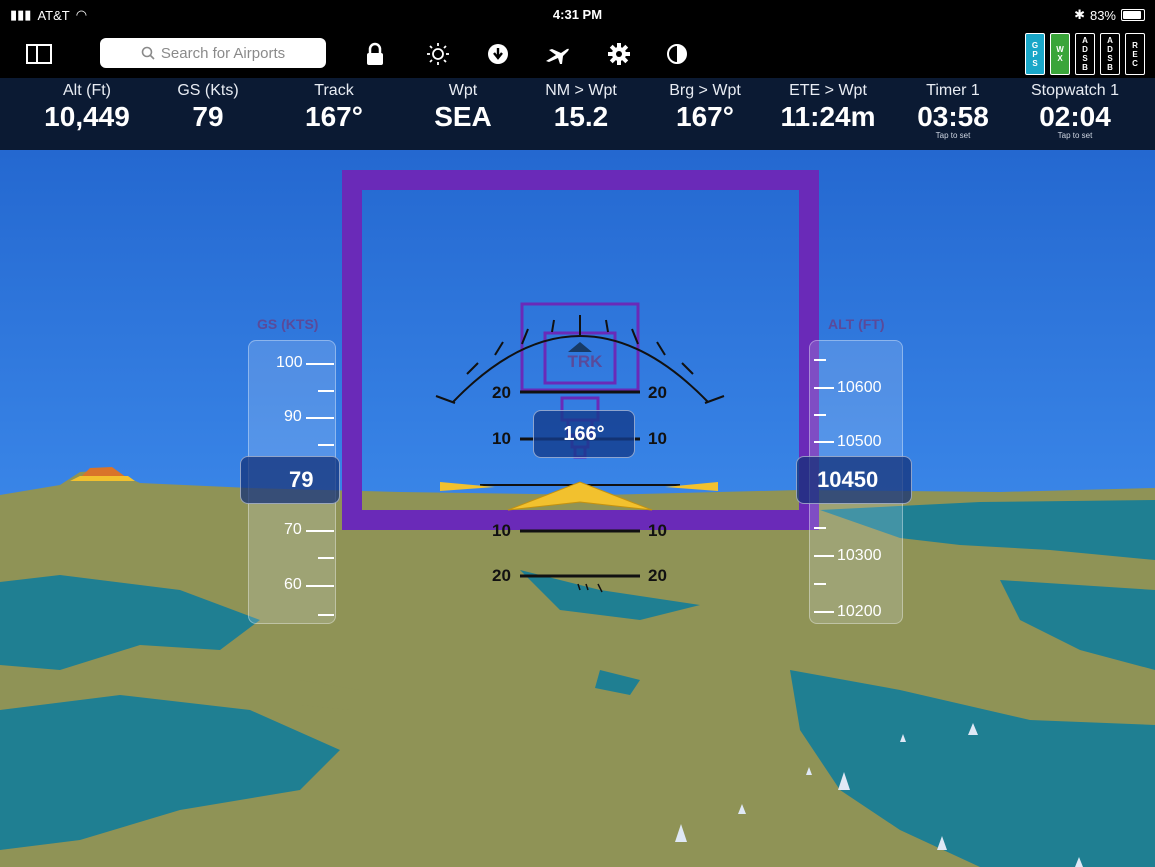  Describe the element at coordinates (498, 54) in the screenshot. I see `download-icon` at that location.